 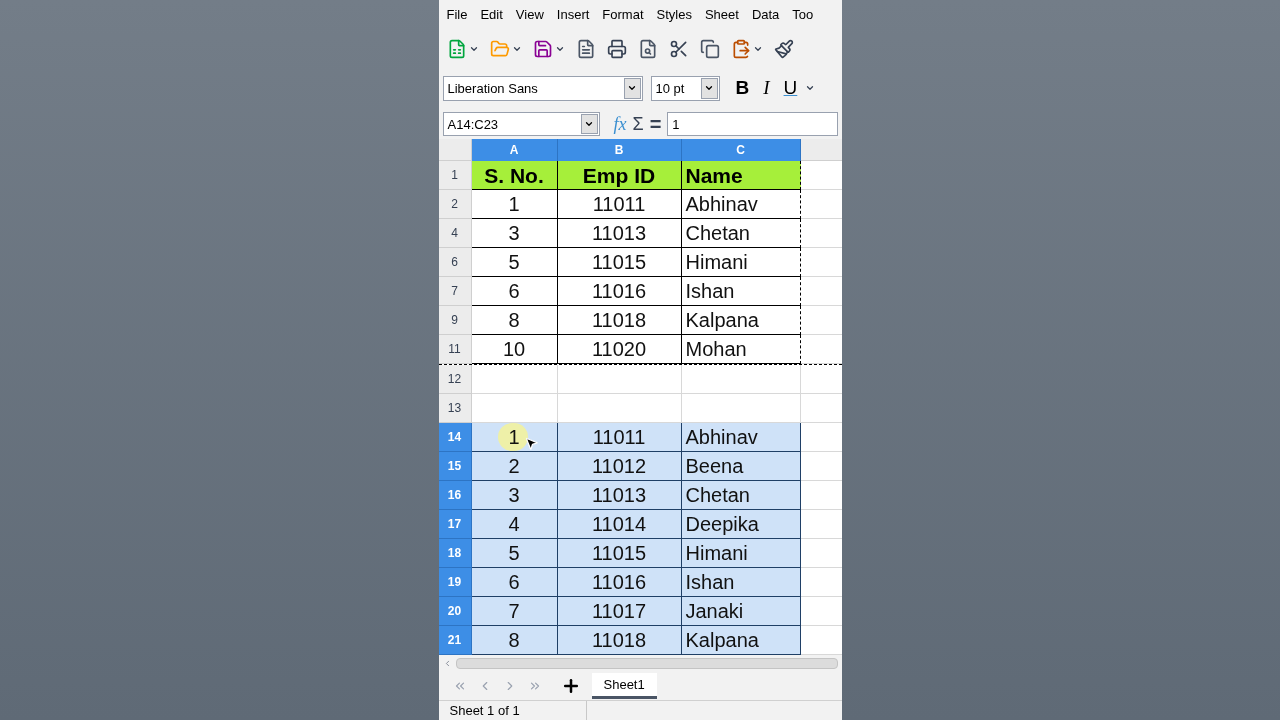 I want to click on menu-item: Data, so click(x=765, y=15).